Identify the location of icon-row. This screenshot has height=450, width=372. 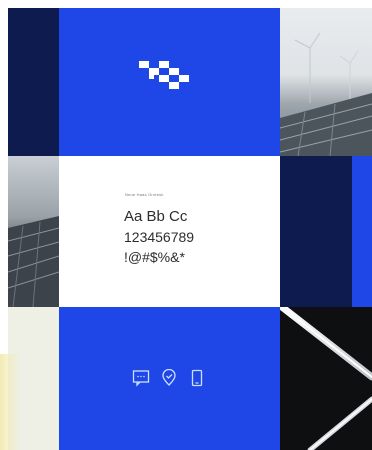
(177, 378).